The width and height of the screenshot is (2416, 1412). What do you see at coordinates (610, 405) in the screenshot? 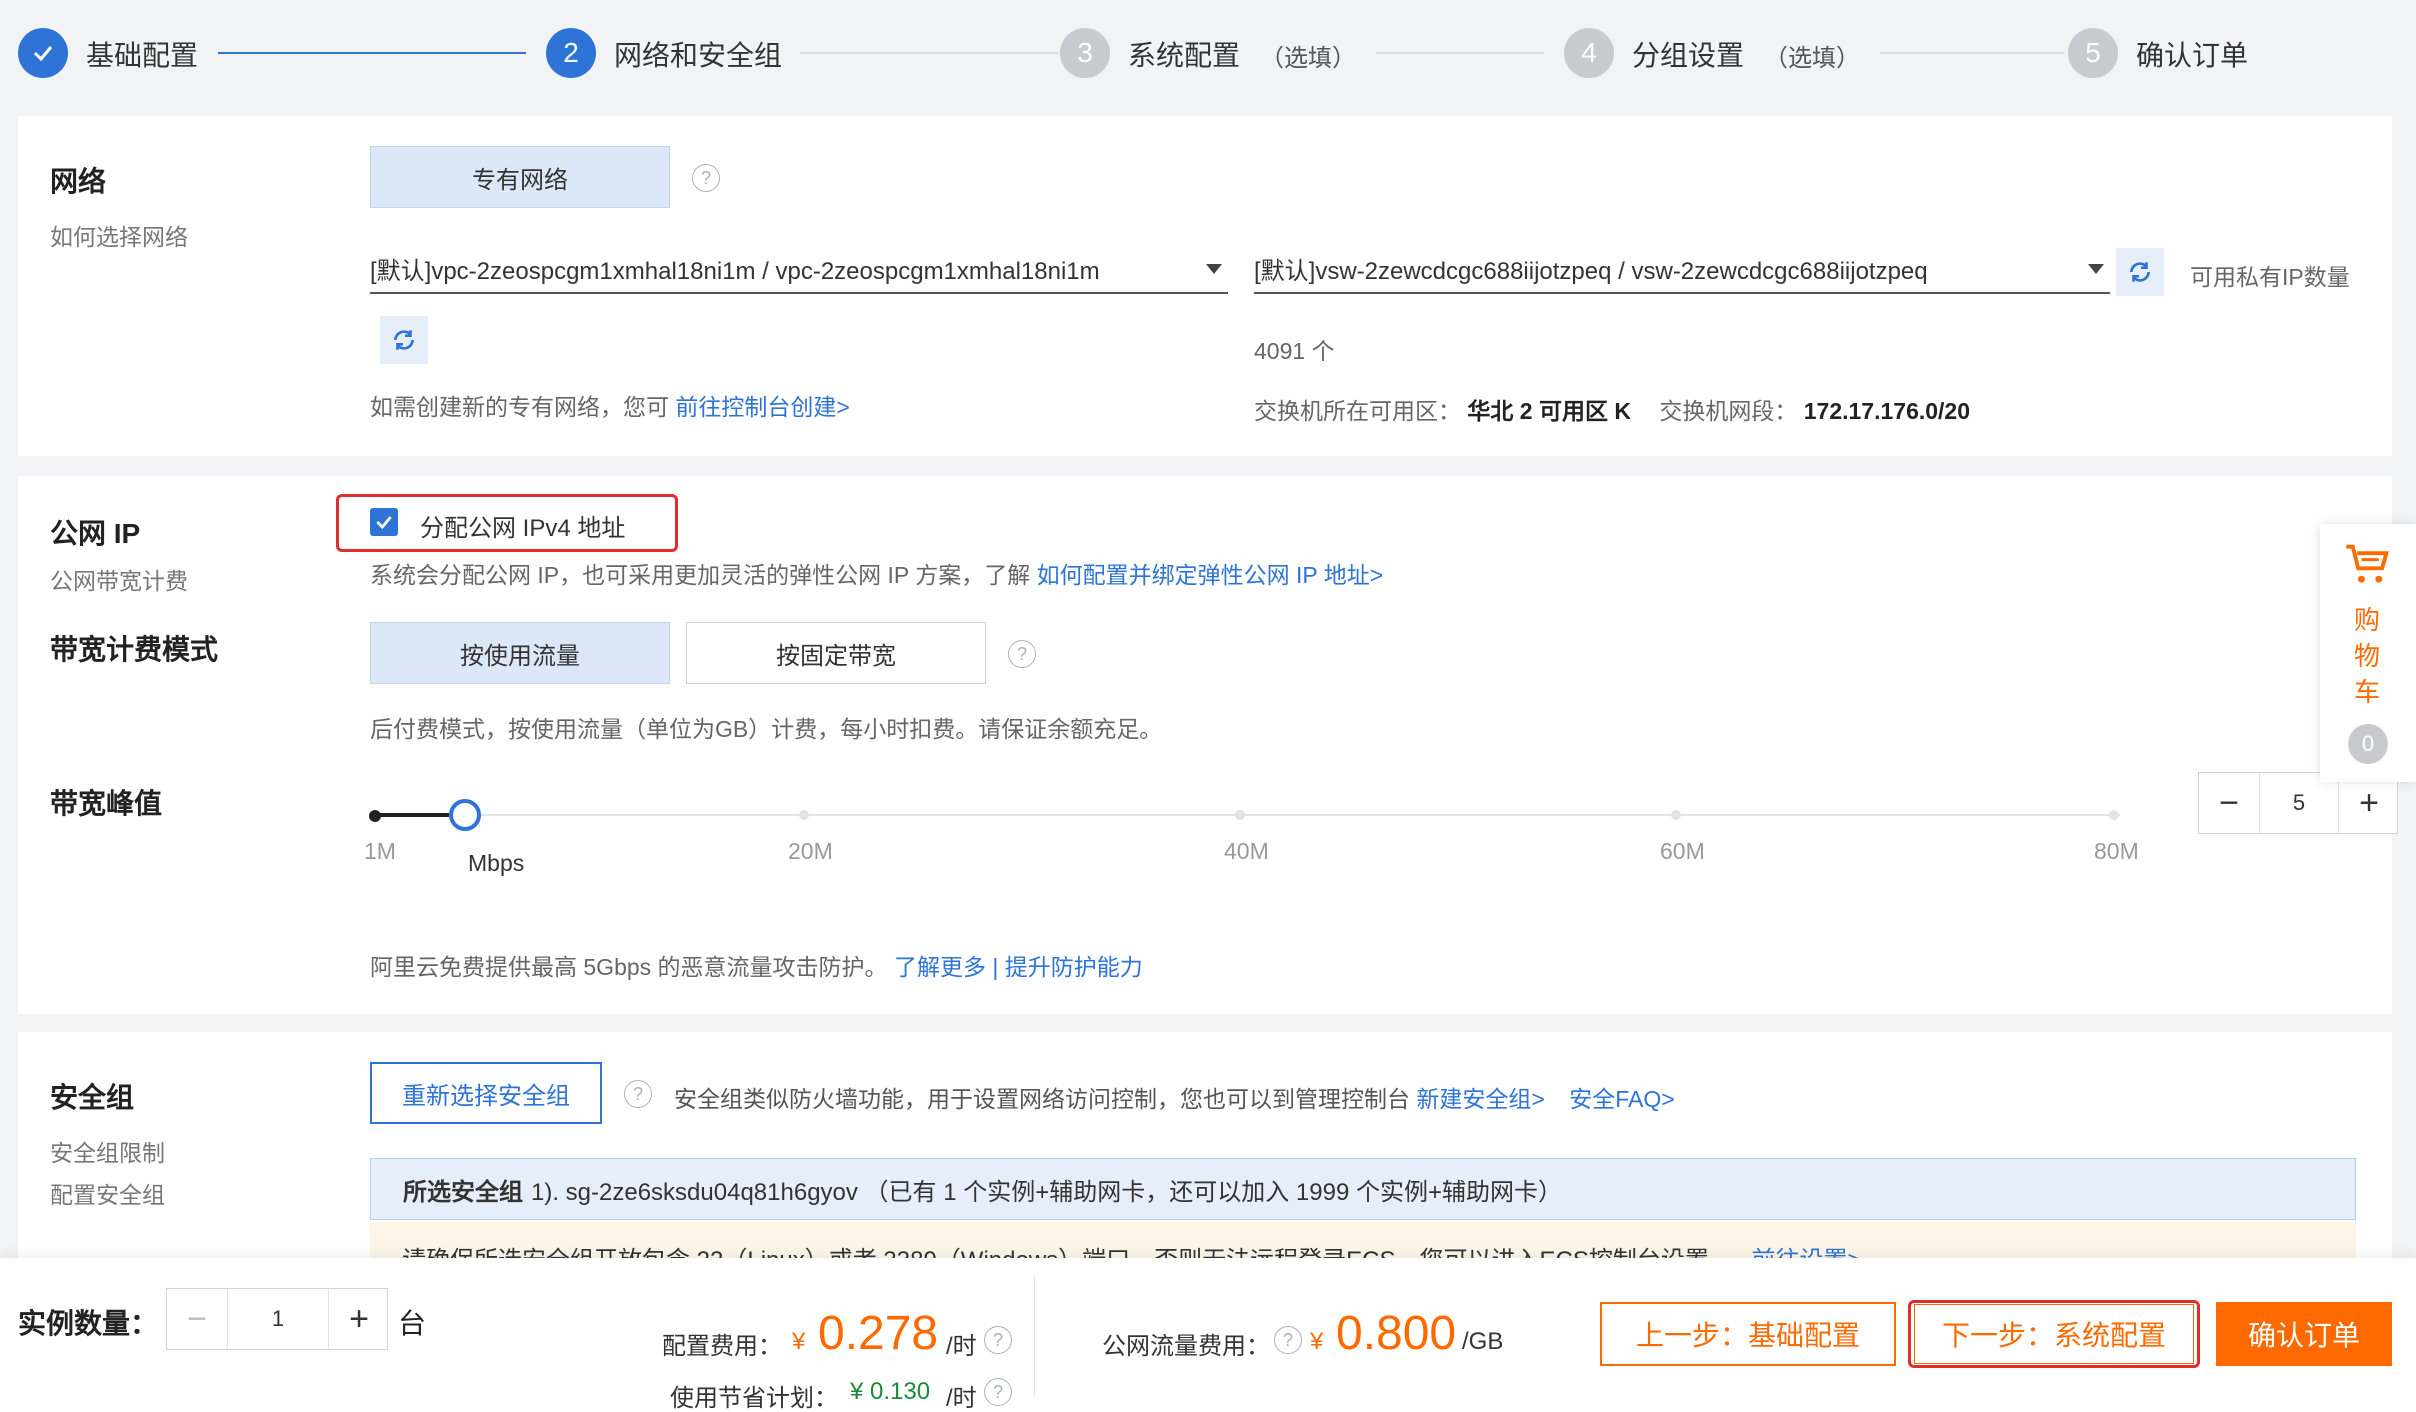
I see `create-vpc-hint: 如需创建新的专有网络，您可 前往控制台创建>` at bounding box center [610, 405].